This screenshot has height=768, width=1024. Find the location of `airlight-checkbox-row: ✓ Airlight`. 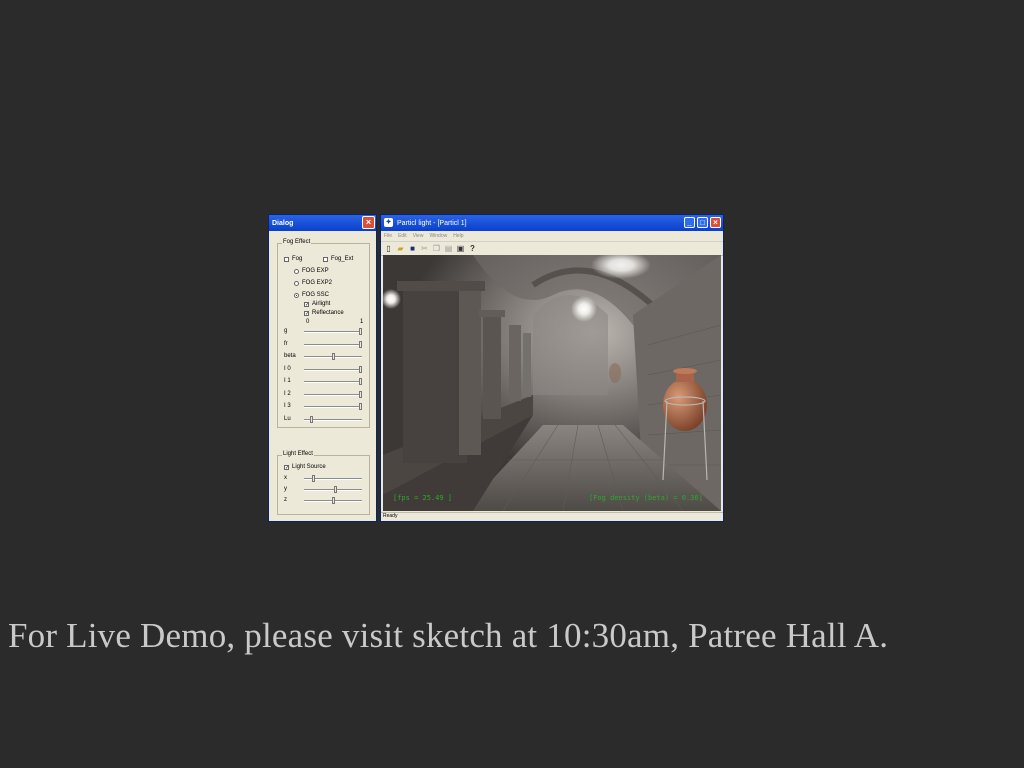

airlight-checkbox-row: ✓ Airlight is located at coordinates (317, 304).